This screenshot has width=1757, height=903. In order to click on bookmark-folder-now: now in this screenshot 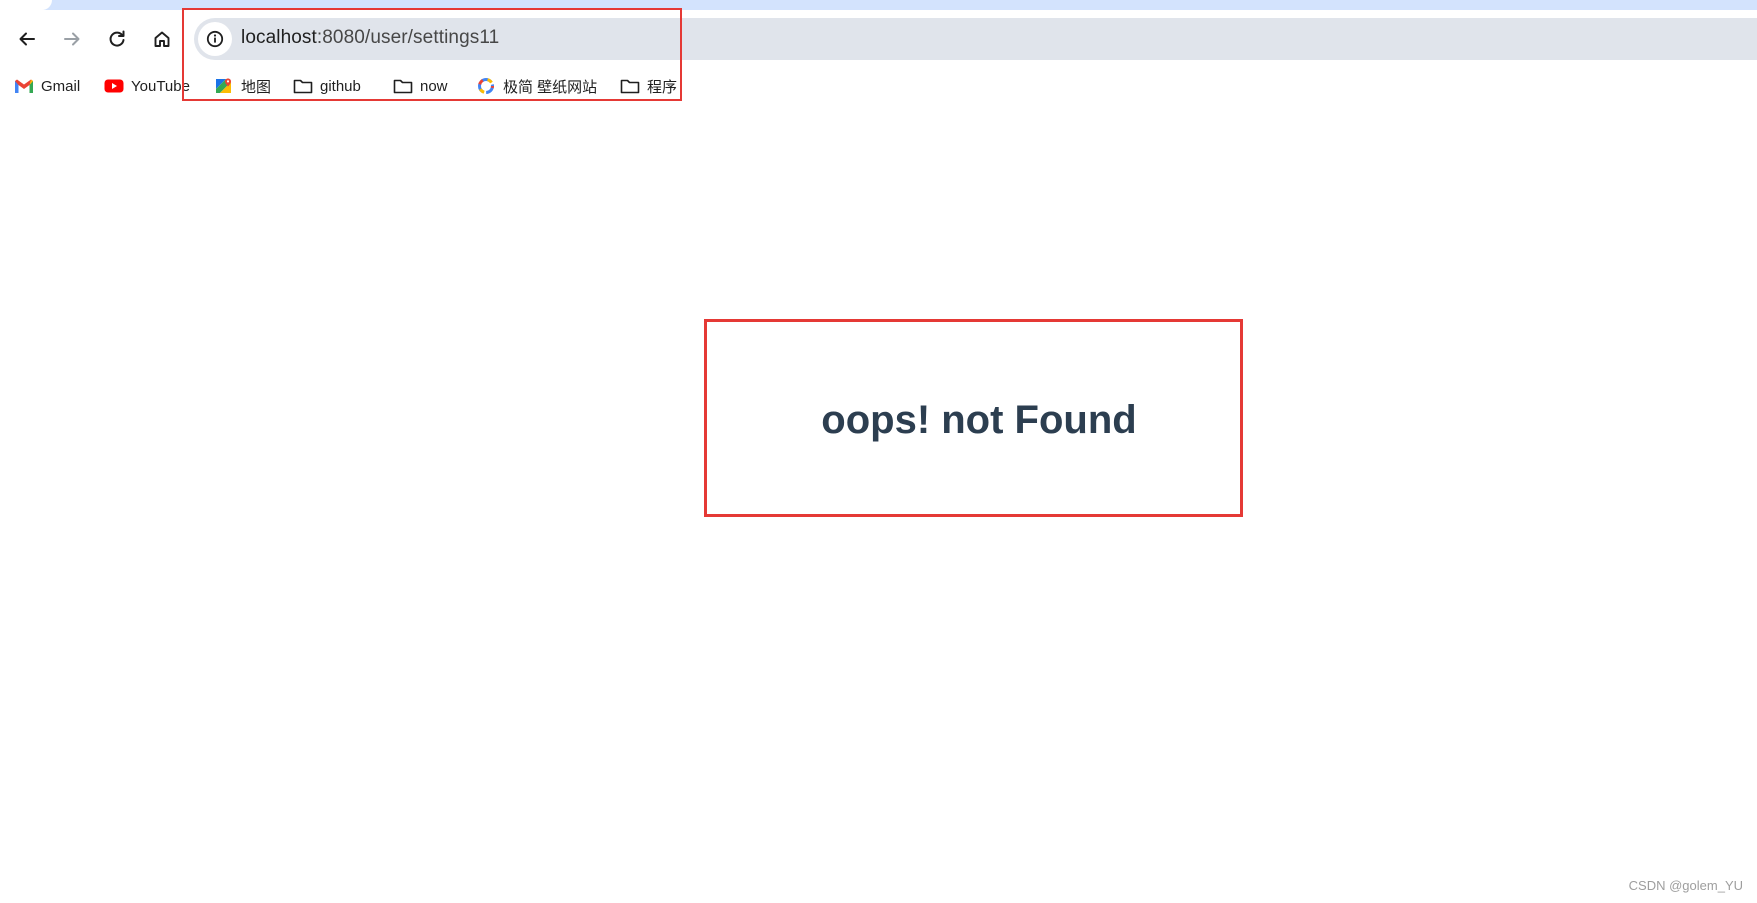, I will do `click(420, 86)`.